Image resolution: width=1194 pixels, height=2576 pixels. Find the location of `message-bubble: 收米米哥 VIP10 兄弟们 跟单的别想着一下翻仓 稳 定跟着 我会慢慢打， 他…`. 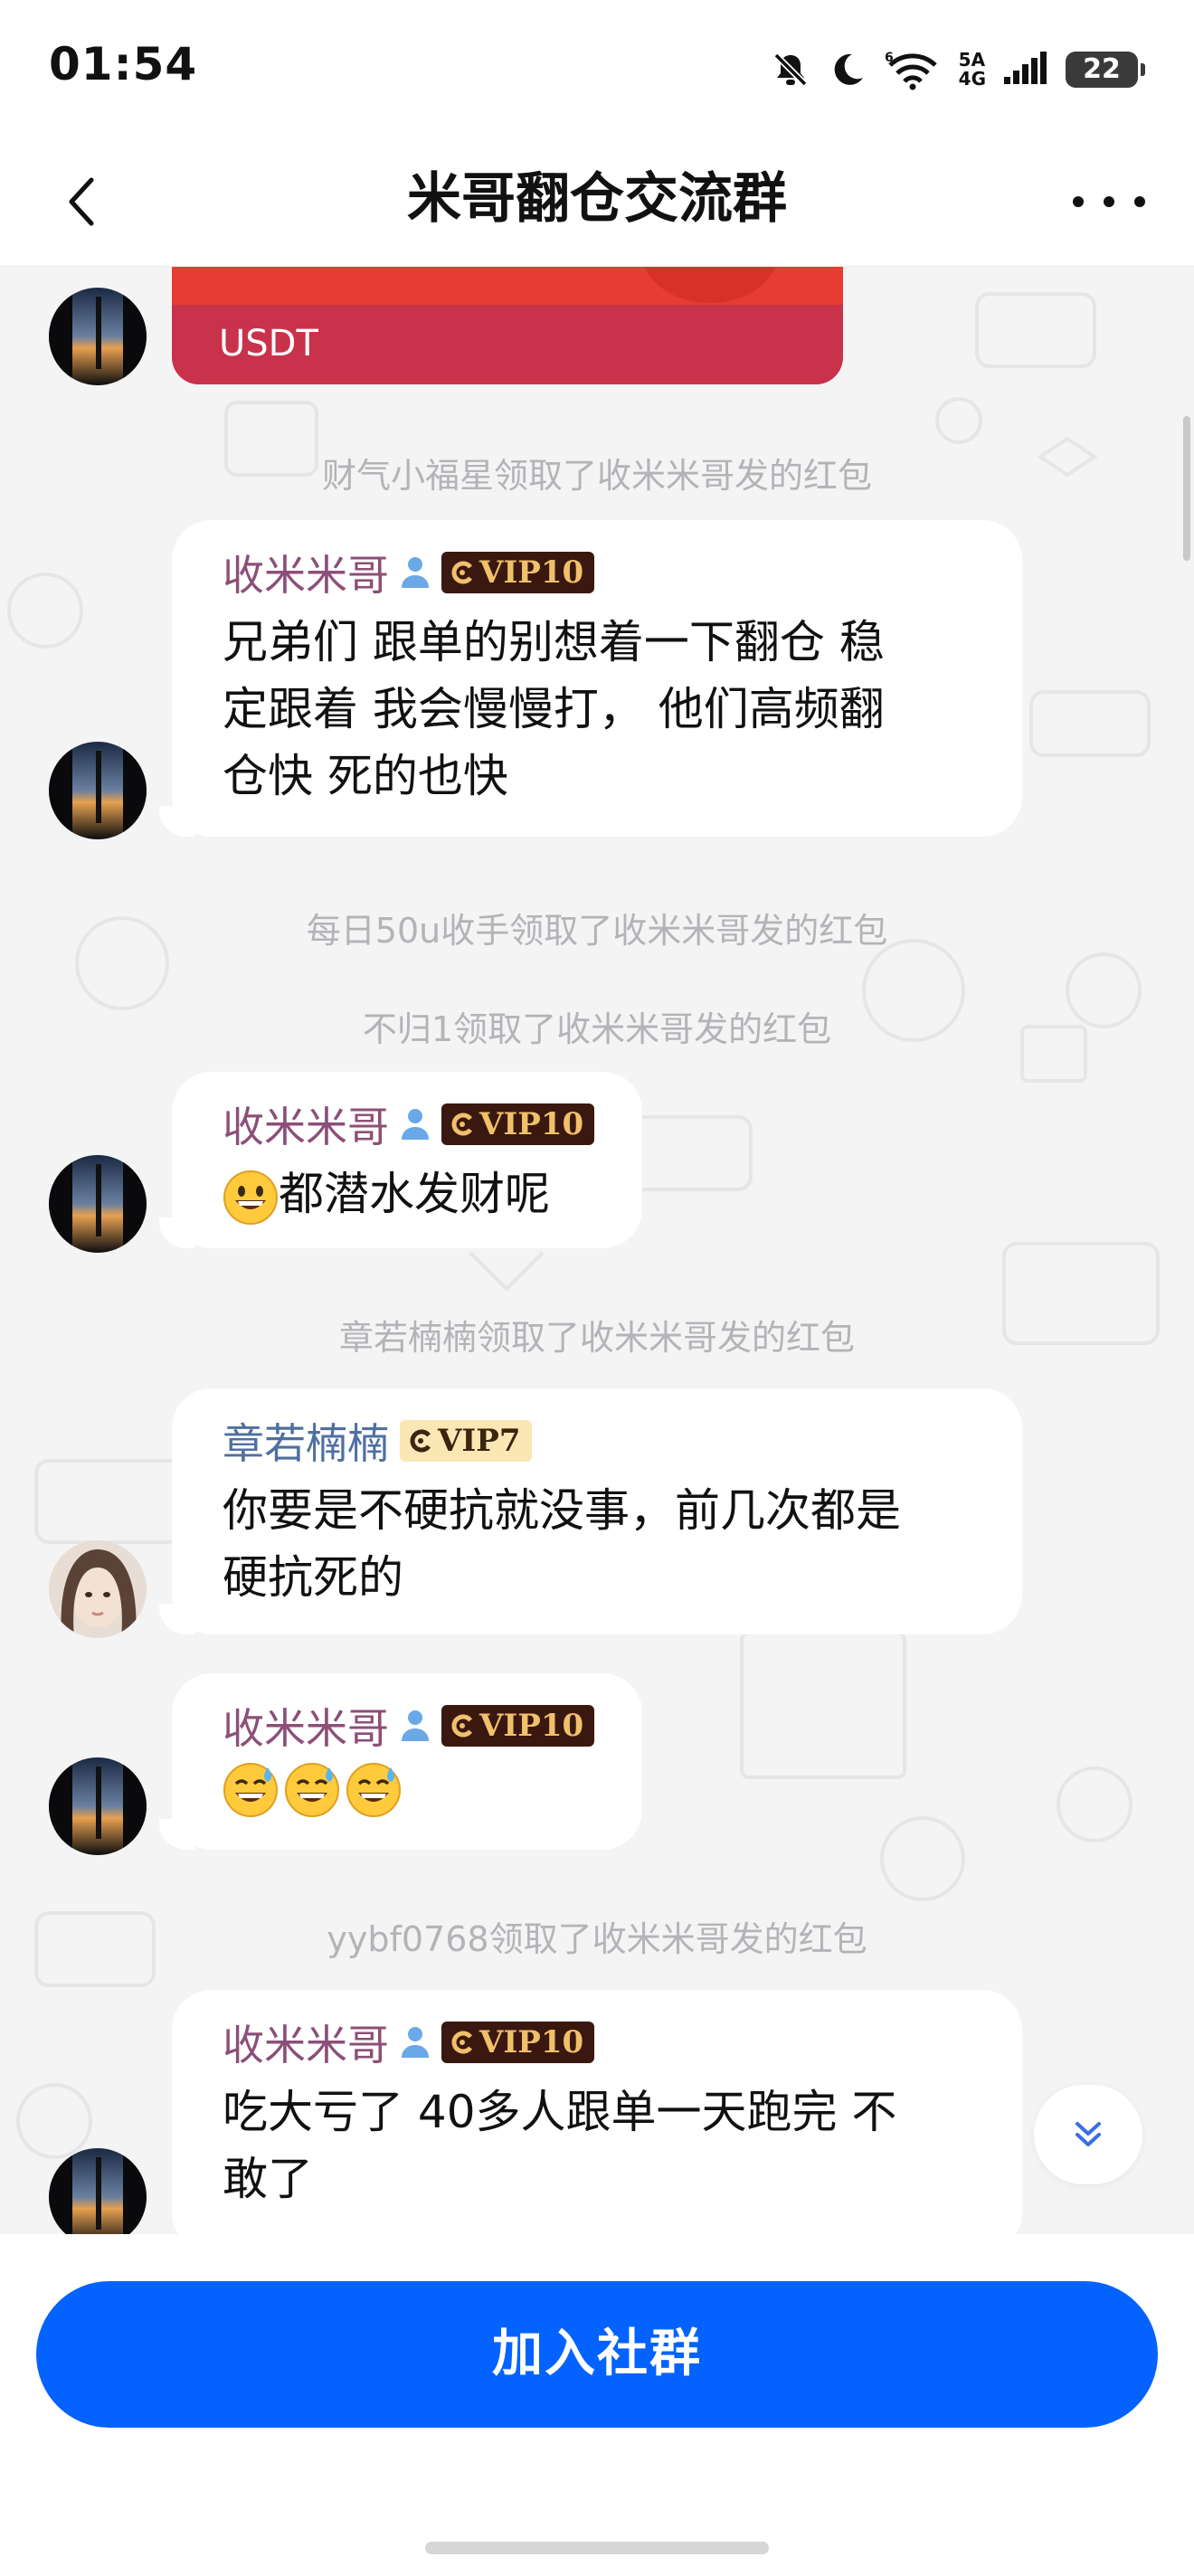

message-bubble: 收米米哥 VIP10 兄弟们 跟单的别想着一下翻仓 稳 定跟着 我会慢慢打， 他… is located at coordinates (590, 679).